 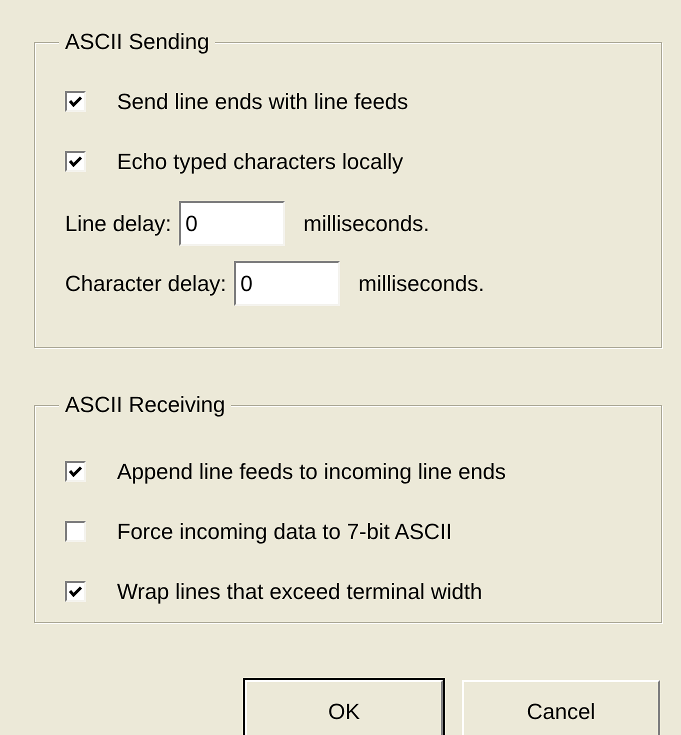 I want to click on checkbox-label: Force incoming data to 7-bit ASCII, so click(x=284, y=532).